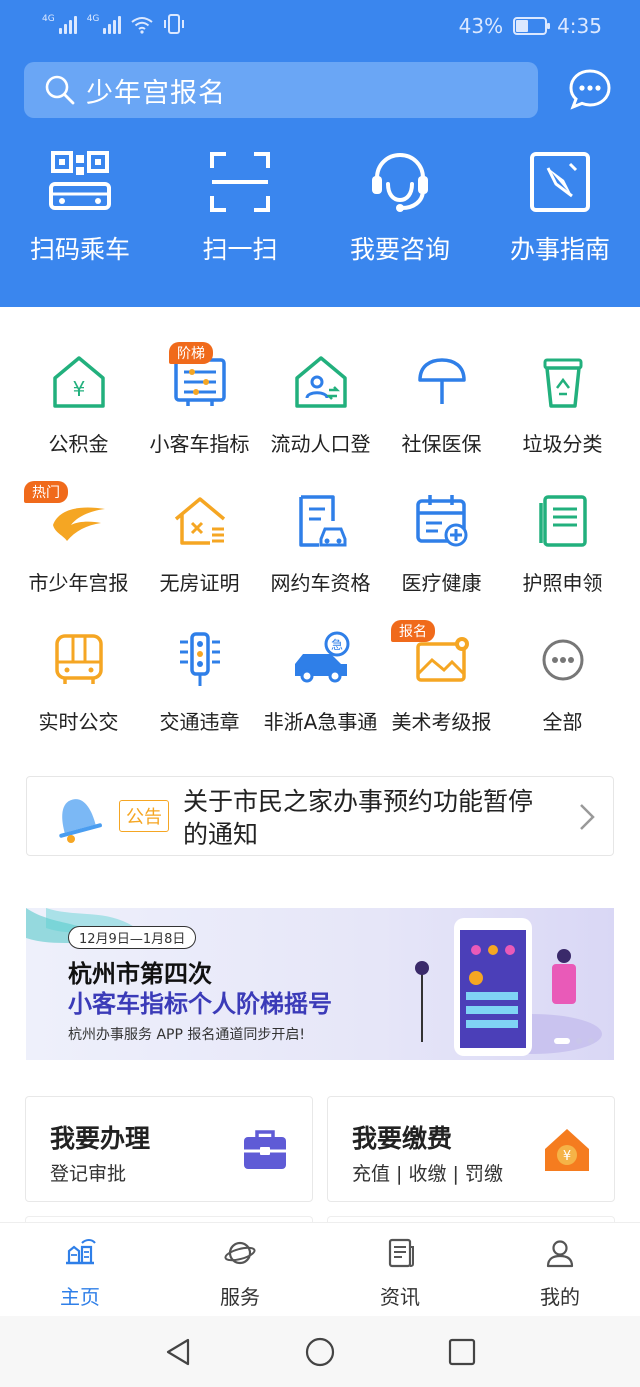 This screenshot has width=640, height=1387. What do you see at coordinates (562, 722) in the screenshot?
I see `service-label: 全部` at bounding box center [562, 722].